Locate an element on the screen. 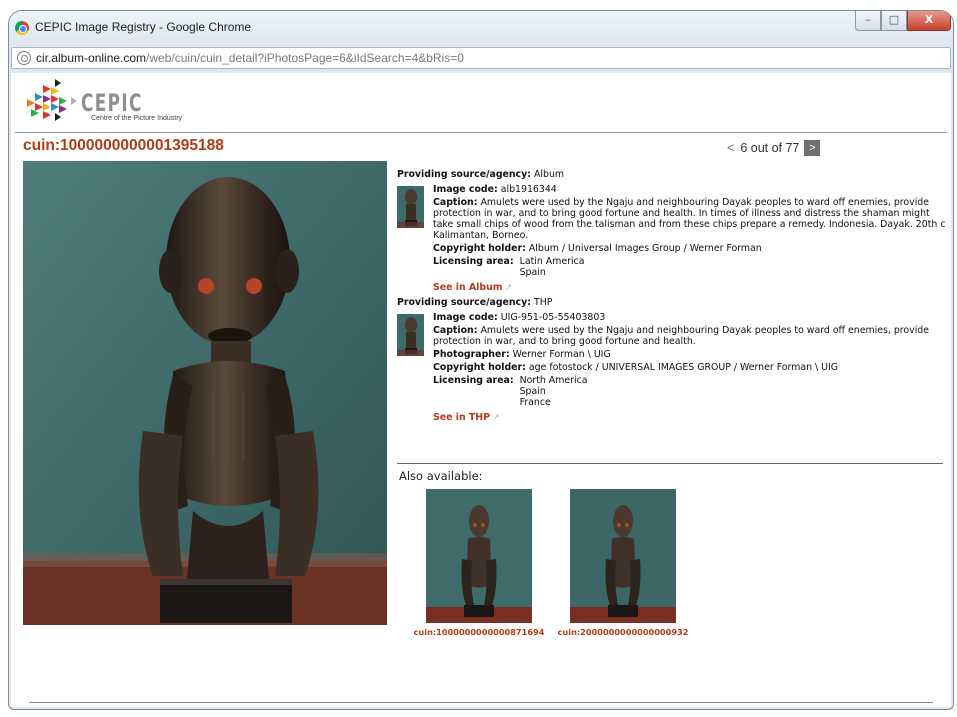 This screenshot has height=717, width=957. also-available-item: cuin:2000000000000000932 is located at coordinates (623, 563).